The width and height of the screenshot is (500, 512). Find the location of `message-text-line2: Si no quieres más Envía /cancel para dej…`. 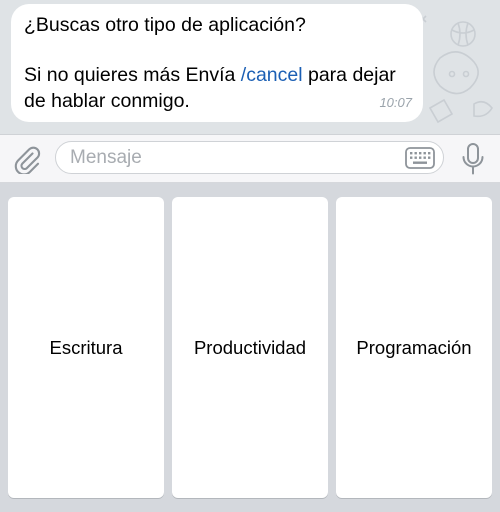

message-text-line2: Si no quieres más Envía /cancel para dej… is located at coordinates (217, 88).